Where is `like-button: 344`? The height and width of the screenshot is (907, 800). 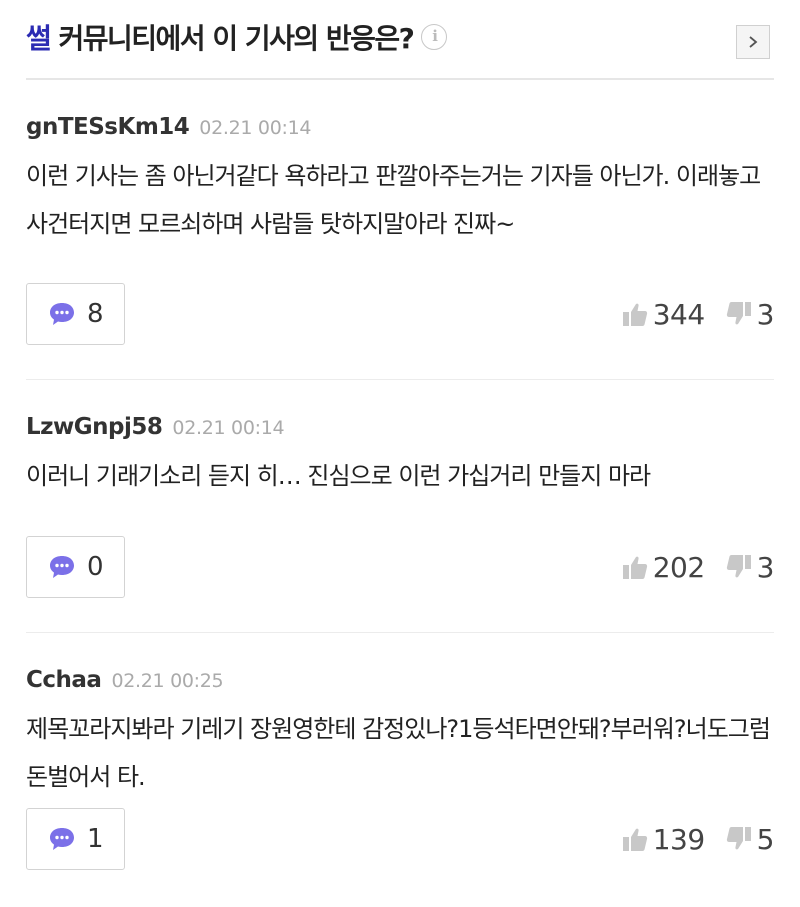 like-button: 344 is located at coordinates (663, 314).